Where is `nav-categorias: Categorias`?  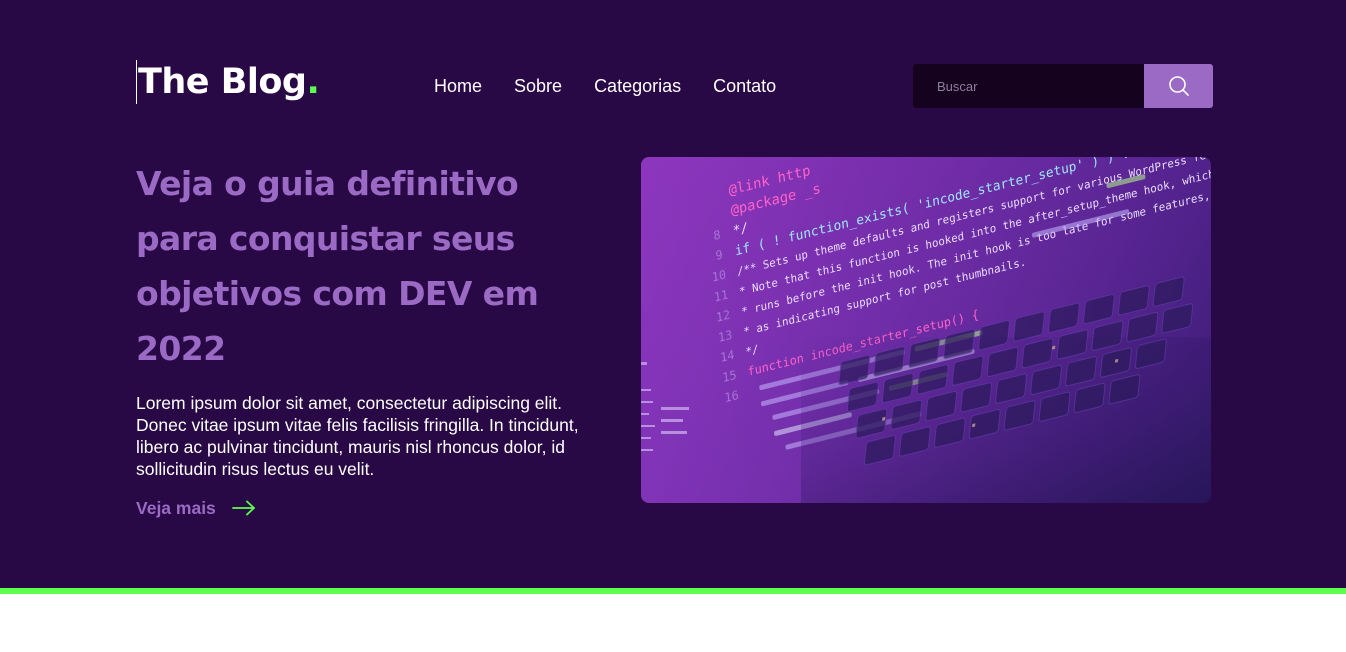
nav-categorias: Categorias is located at coordinates (637, 86).